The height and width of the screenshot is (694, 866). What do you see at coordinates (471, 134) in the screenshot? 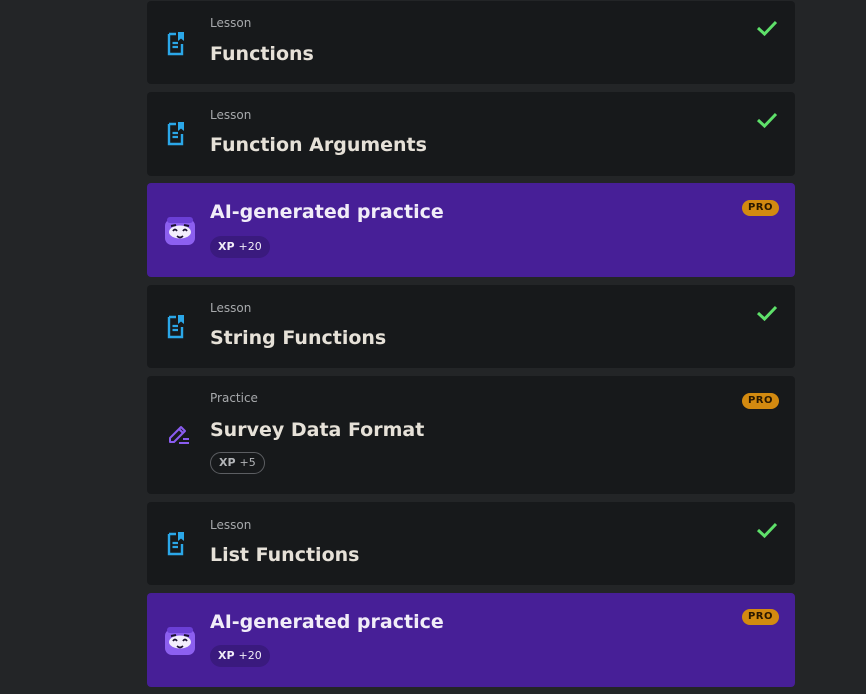
I see `list-item-function-arguments: Lesson Function Arguments` at bounding box center [471, 134].